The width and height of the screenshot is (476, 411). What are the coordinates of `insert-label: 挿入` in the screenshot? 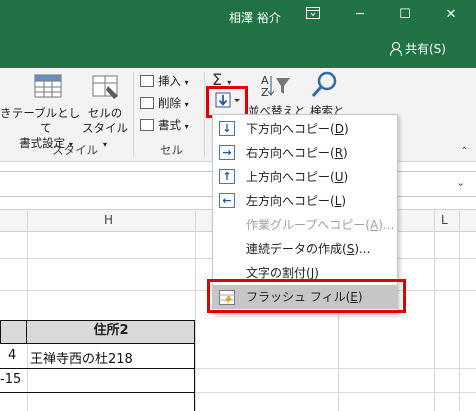 It's located at (169, 81).